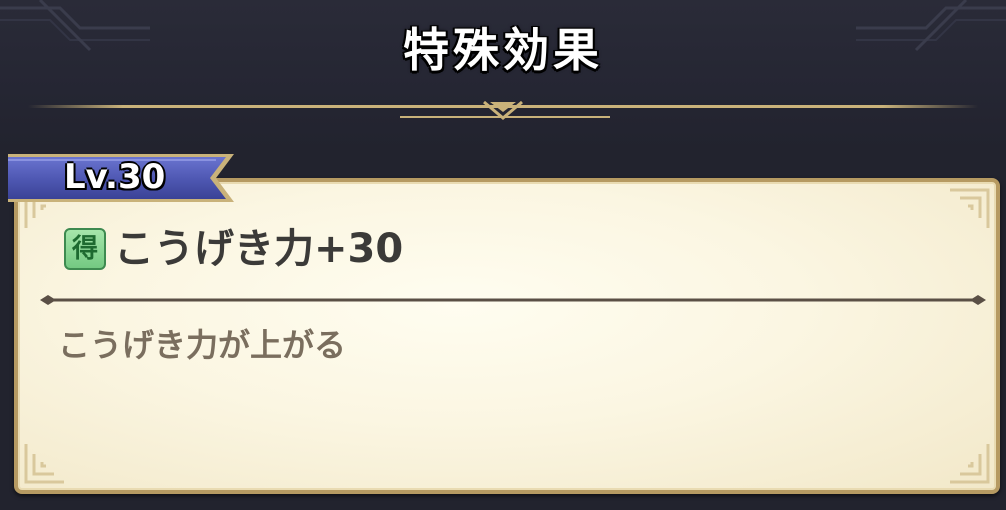  I want to click on panel-ornament-bottom-left, so click(44, 464).